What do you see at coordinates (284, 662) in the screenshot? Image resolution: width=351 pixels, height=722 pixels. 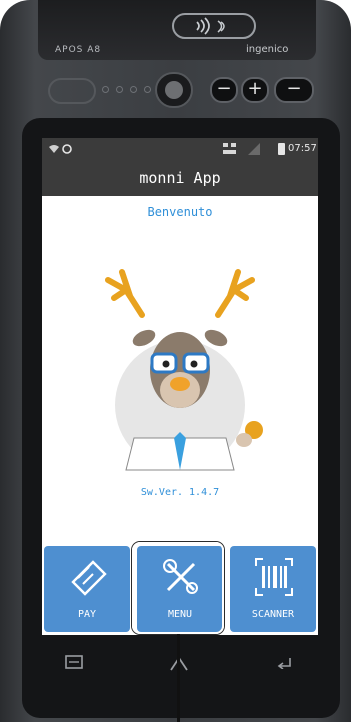 I see `back-icon` at bounding box center [284, 662].